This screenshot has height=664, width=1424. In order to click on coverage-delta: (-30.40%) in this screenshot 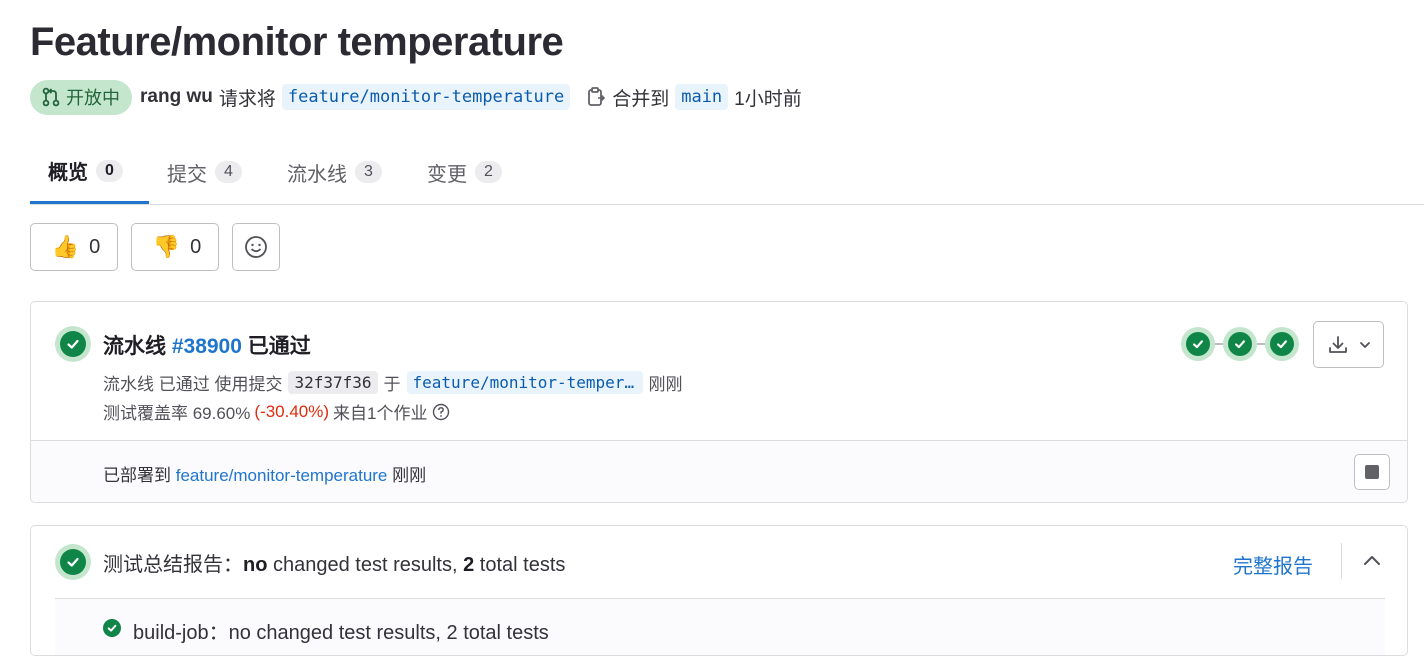, I will do `click(292, 411)`.